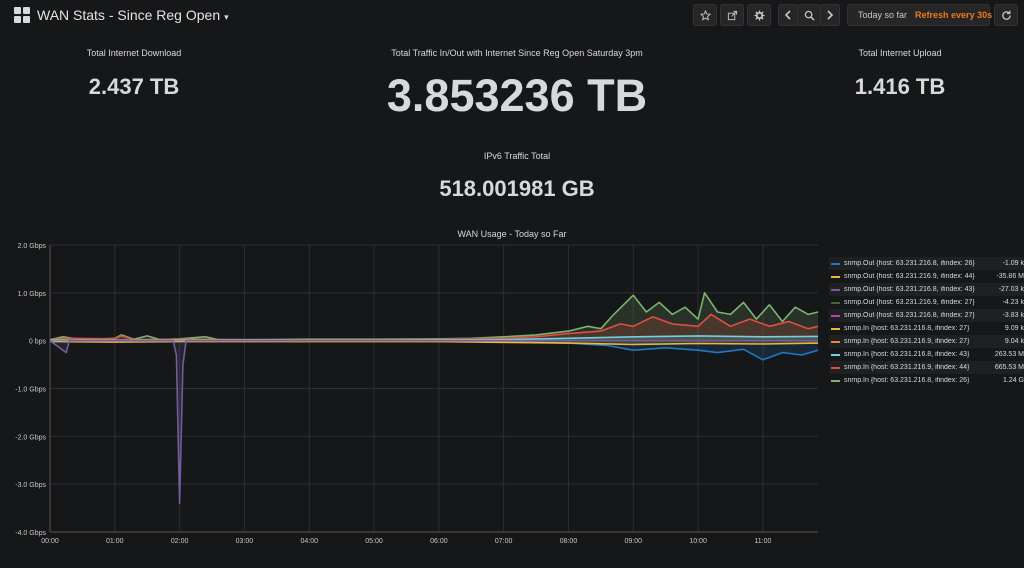  What do you see at coordinates (134, 86) in the screenshot?
I see `download-value: 2.437 TB` at bounding box center [134, 86].